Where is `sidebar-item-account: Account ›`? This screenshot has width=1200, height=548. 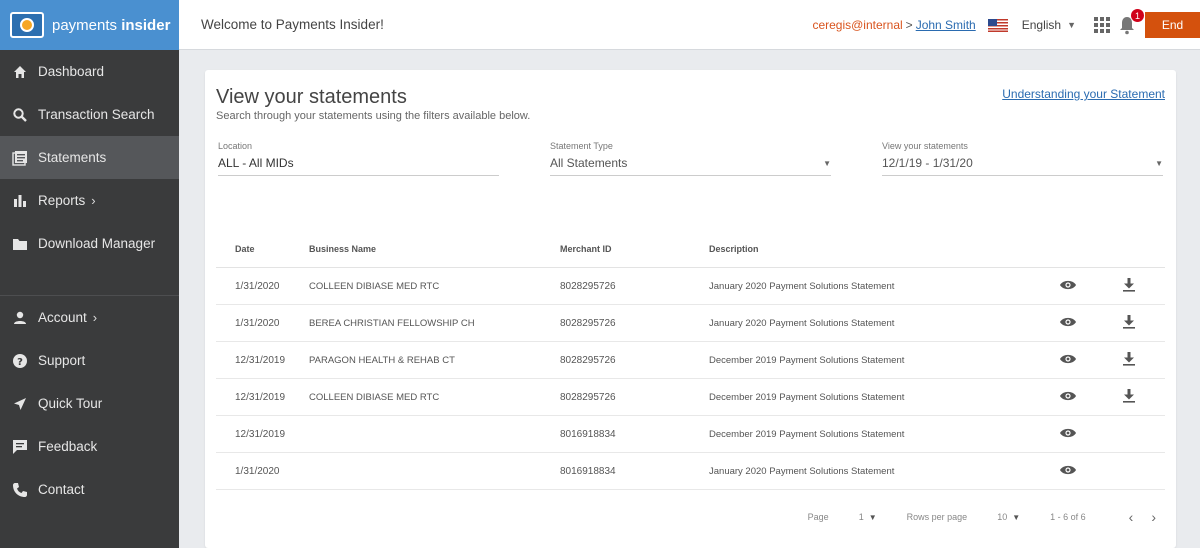 sidebar-item-account: Account › is located at coordinates (89, 317).